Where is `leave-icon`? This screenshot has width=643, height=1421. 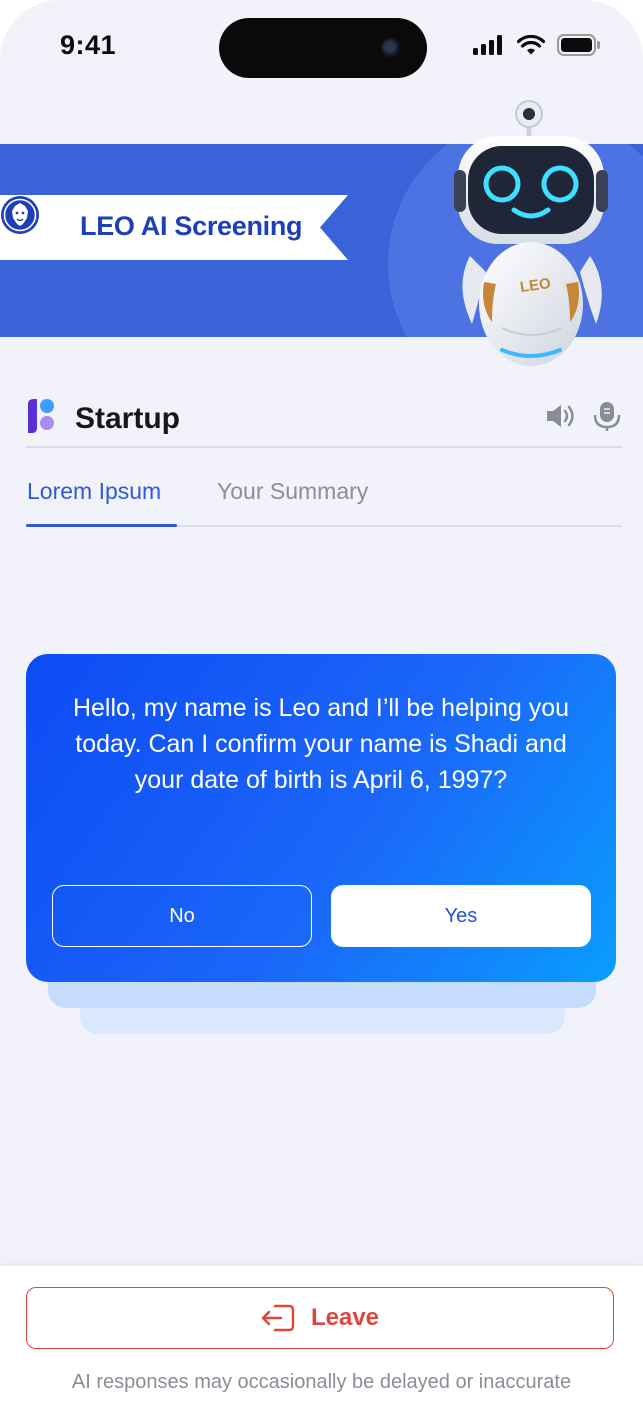
leave-icon is located at coordinates (278, 1318).